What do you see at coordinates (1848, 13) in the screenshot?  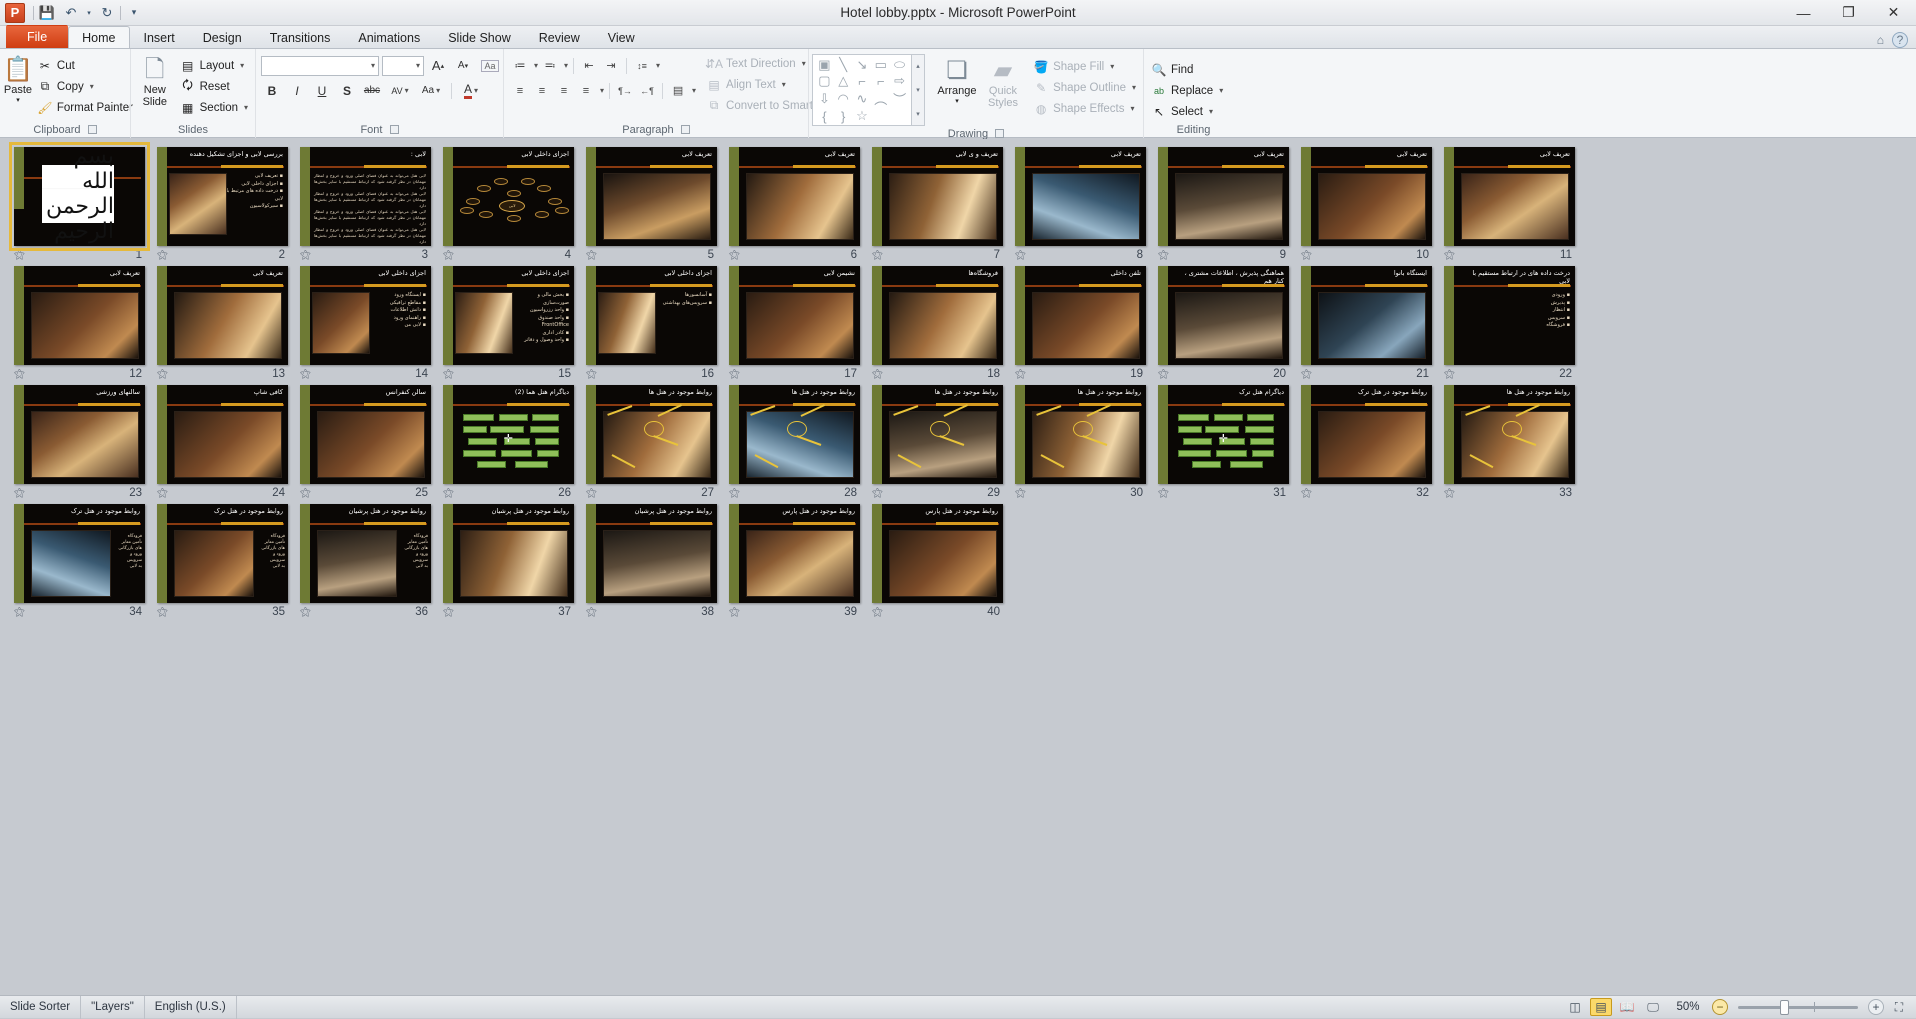 I see `restore-button: ❐` at bounding box center [1848, 13].